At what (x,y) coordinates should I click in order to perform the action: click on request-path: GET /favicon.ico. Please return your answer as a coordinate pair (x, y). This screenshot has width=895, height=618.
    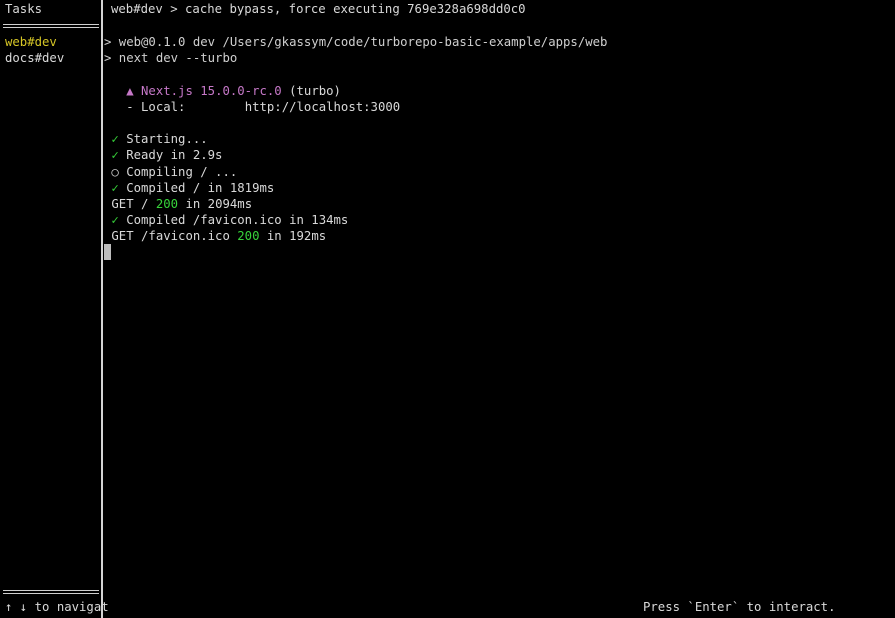
    Looking at the image, I should click on (170, 236).